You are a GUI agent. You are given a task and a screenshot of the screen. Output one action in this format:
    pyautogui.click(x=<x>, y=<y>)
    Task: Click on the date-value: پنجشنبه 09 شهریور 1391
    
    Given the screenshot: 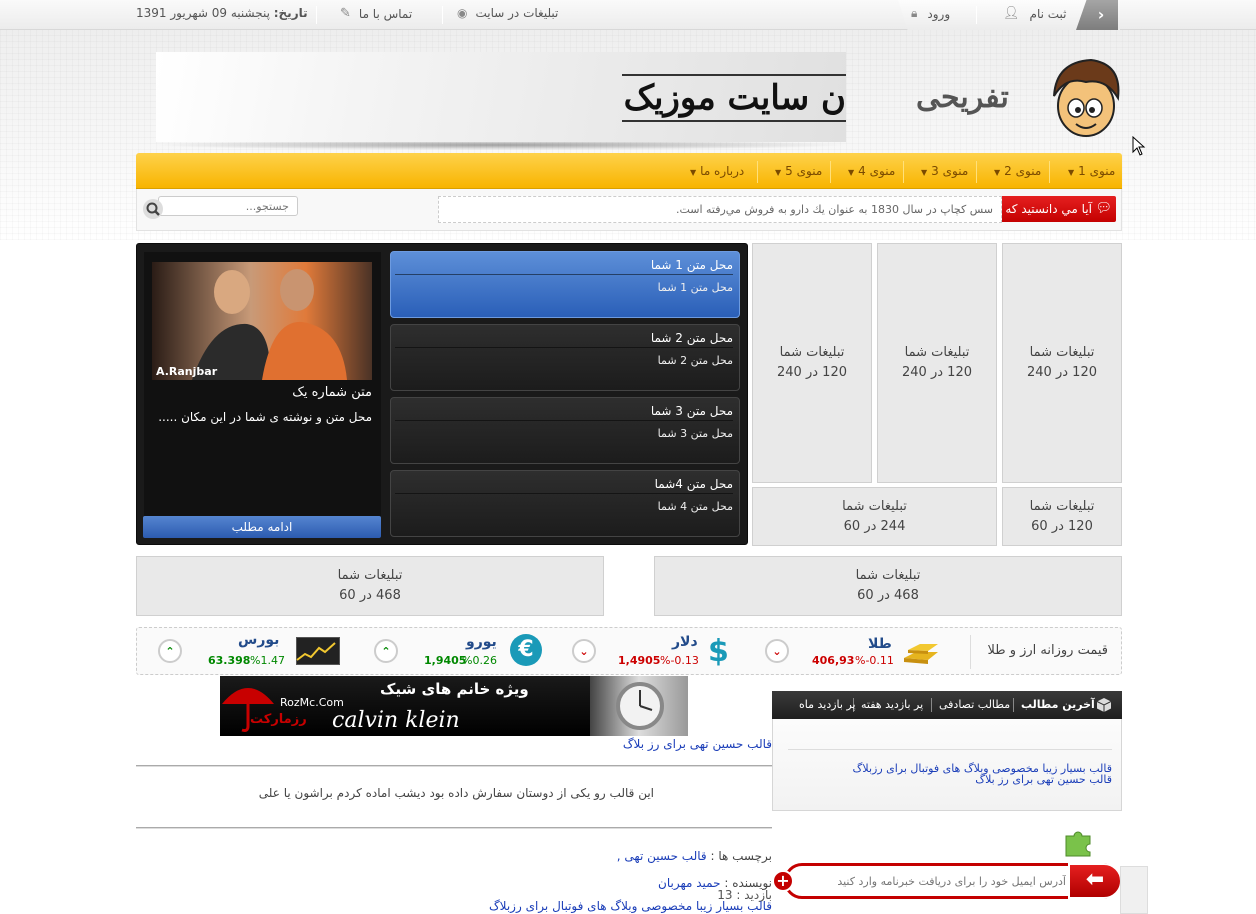 What is the action you would take?
    pyautogui.click(x=203, y=13)
    